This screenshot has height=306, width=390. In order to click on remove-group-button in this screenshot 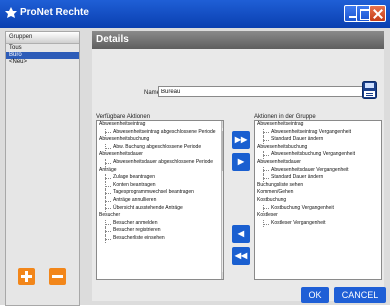, I will do `click(57, 276)`.